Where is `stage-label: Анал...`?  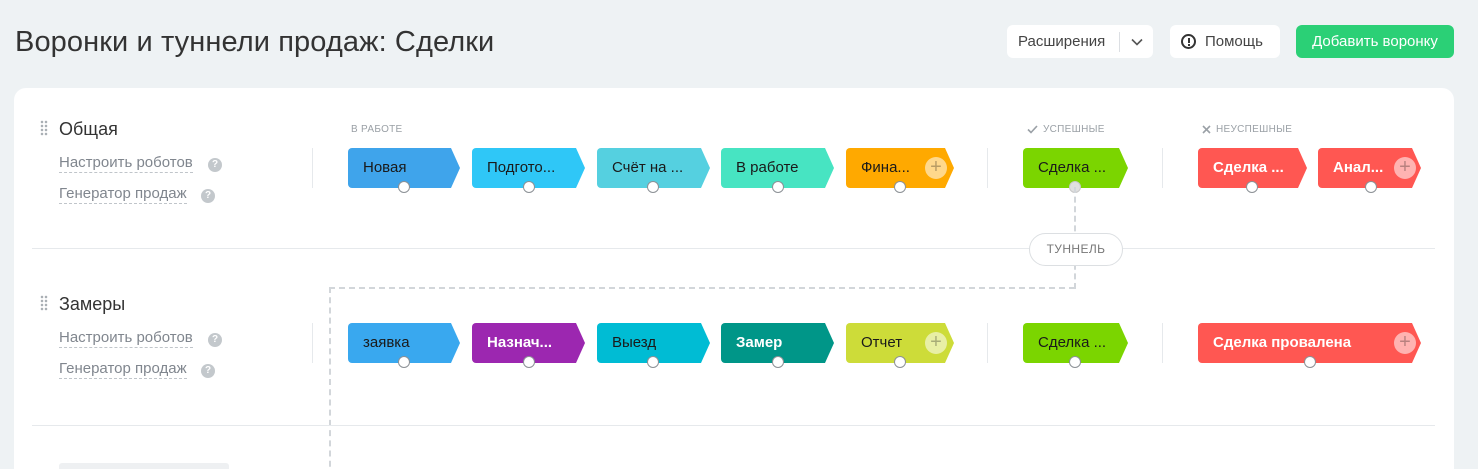
stage-label: Анал... is located at coordinates (1358, 167).